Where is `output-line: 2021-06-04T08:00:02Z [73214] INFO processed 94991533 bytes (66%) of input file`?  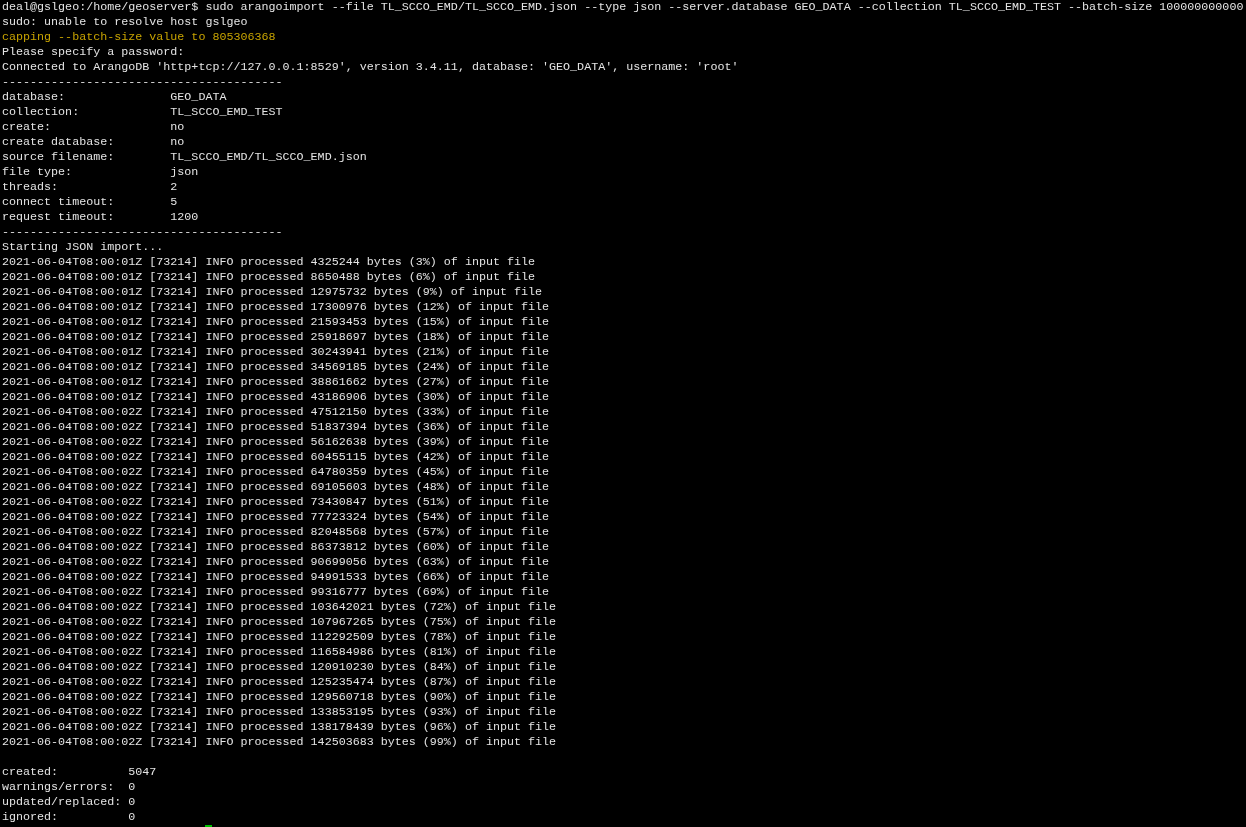
output-line: 2021-06-04T08:00:02Z [73214] INFO processed 94991533 bytes (66%) of input file is located at coordinates (276, 577).